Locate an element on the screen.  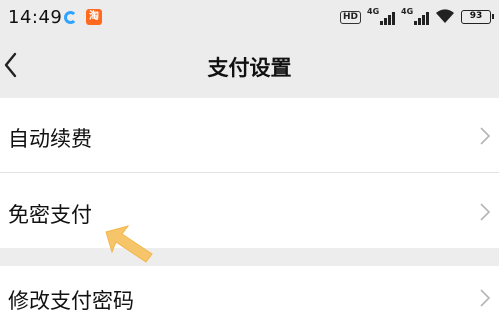
settings-item-label: 修改支付密码 is located at coordinates (71, 301).